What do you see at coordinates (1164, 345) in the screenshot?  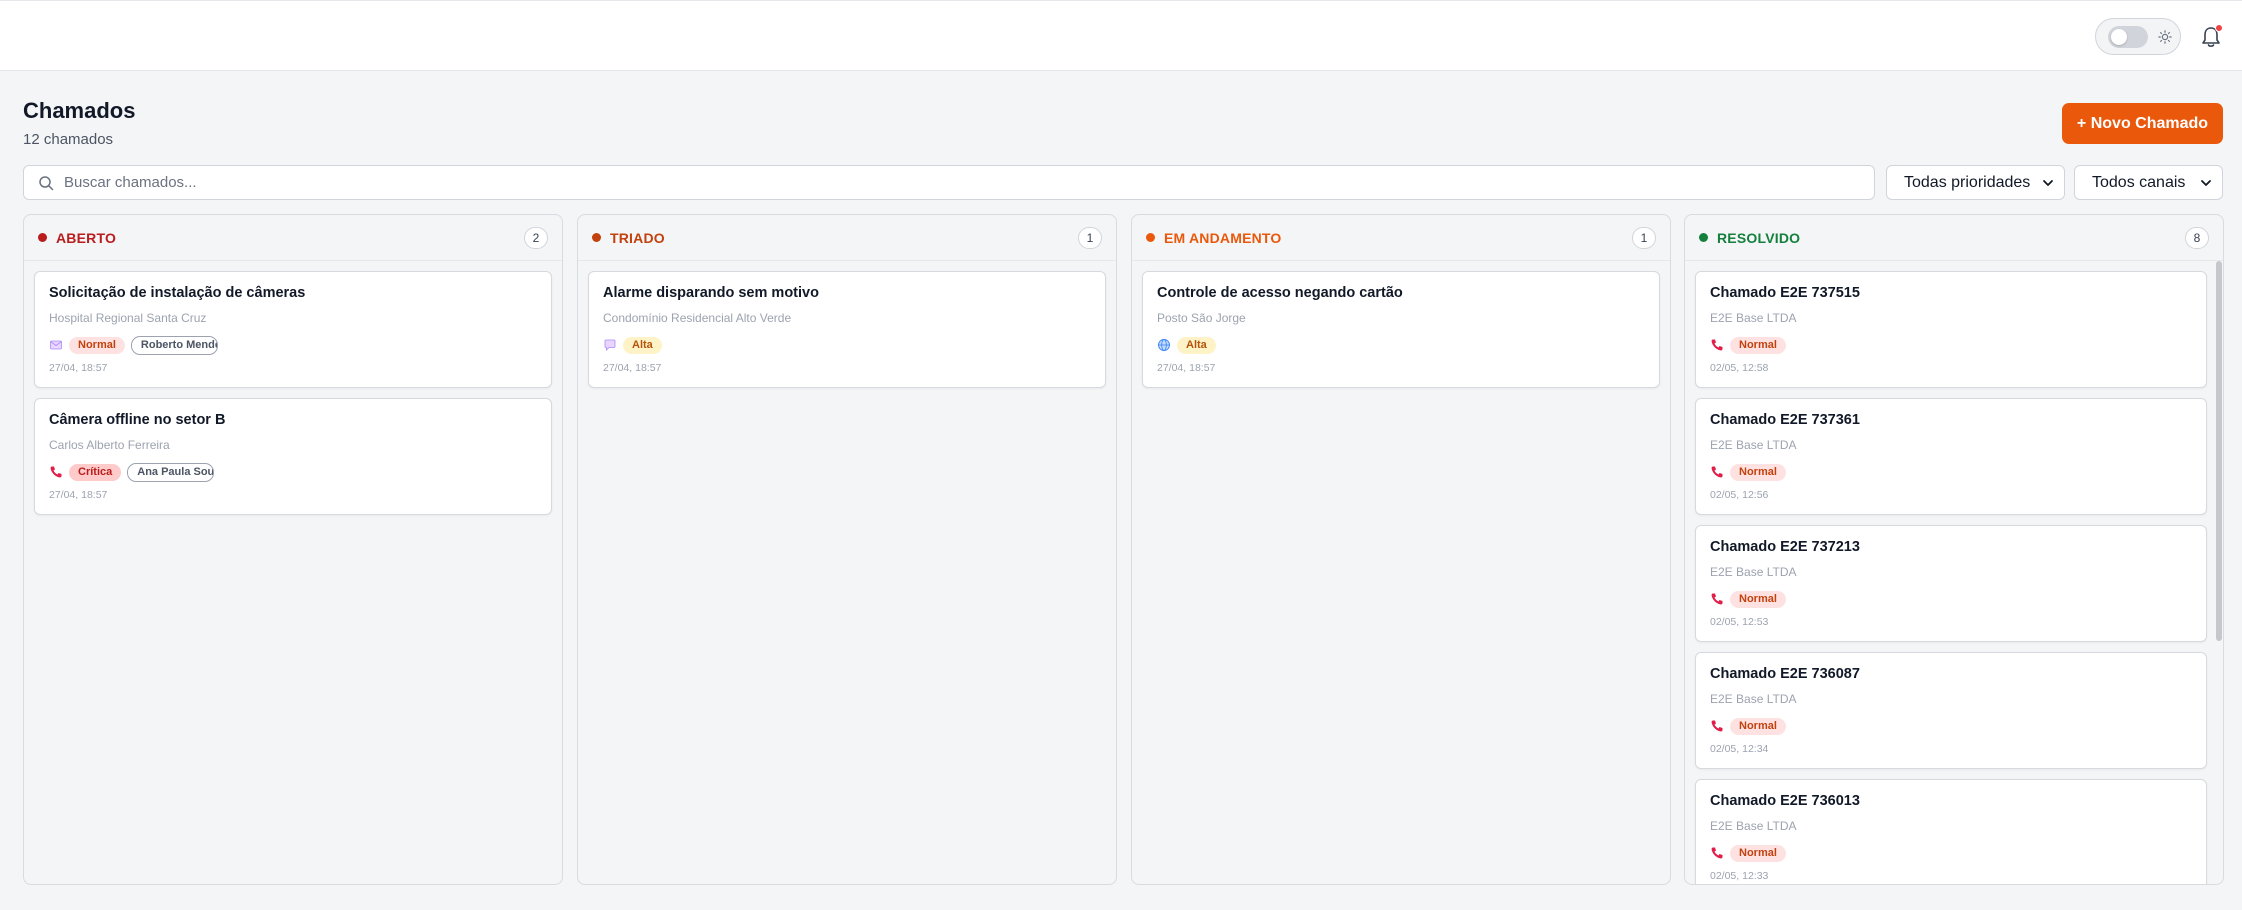 I see `globe-icon` at bounding box center [1164, 345].